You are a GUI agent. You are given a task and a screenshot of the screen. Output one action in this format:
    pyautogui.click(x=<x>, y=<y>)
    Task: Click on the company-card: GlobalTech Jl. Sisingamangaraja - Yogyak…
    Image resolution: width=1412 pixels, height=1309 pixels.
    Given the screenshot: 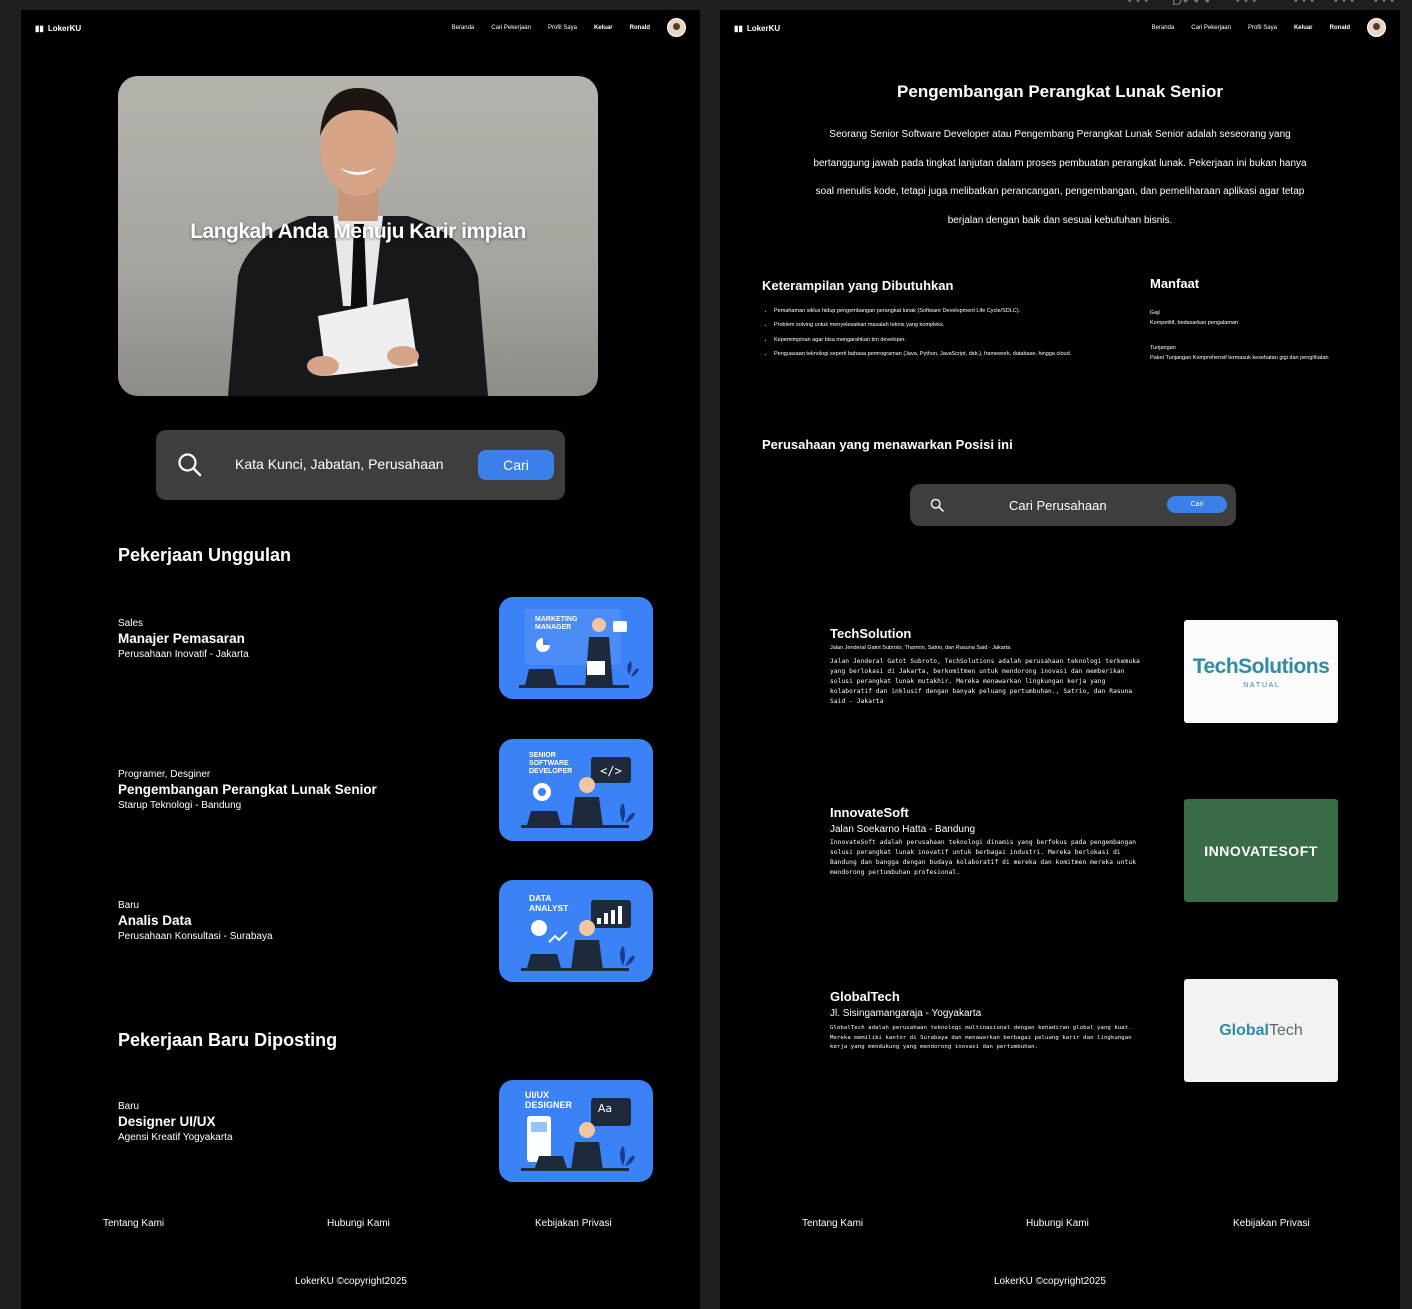 What is the action you would take?
    pyautogui.click(x=985, y=1021)
    